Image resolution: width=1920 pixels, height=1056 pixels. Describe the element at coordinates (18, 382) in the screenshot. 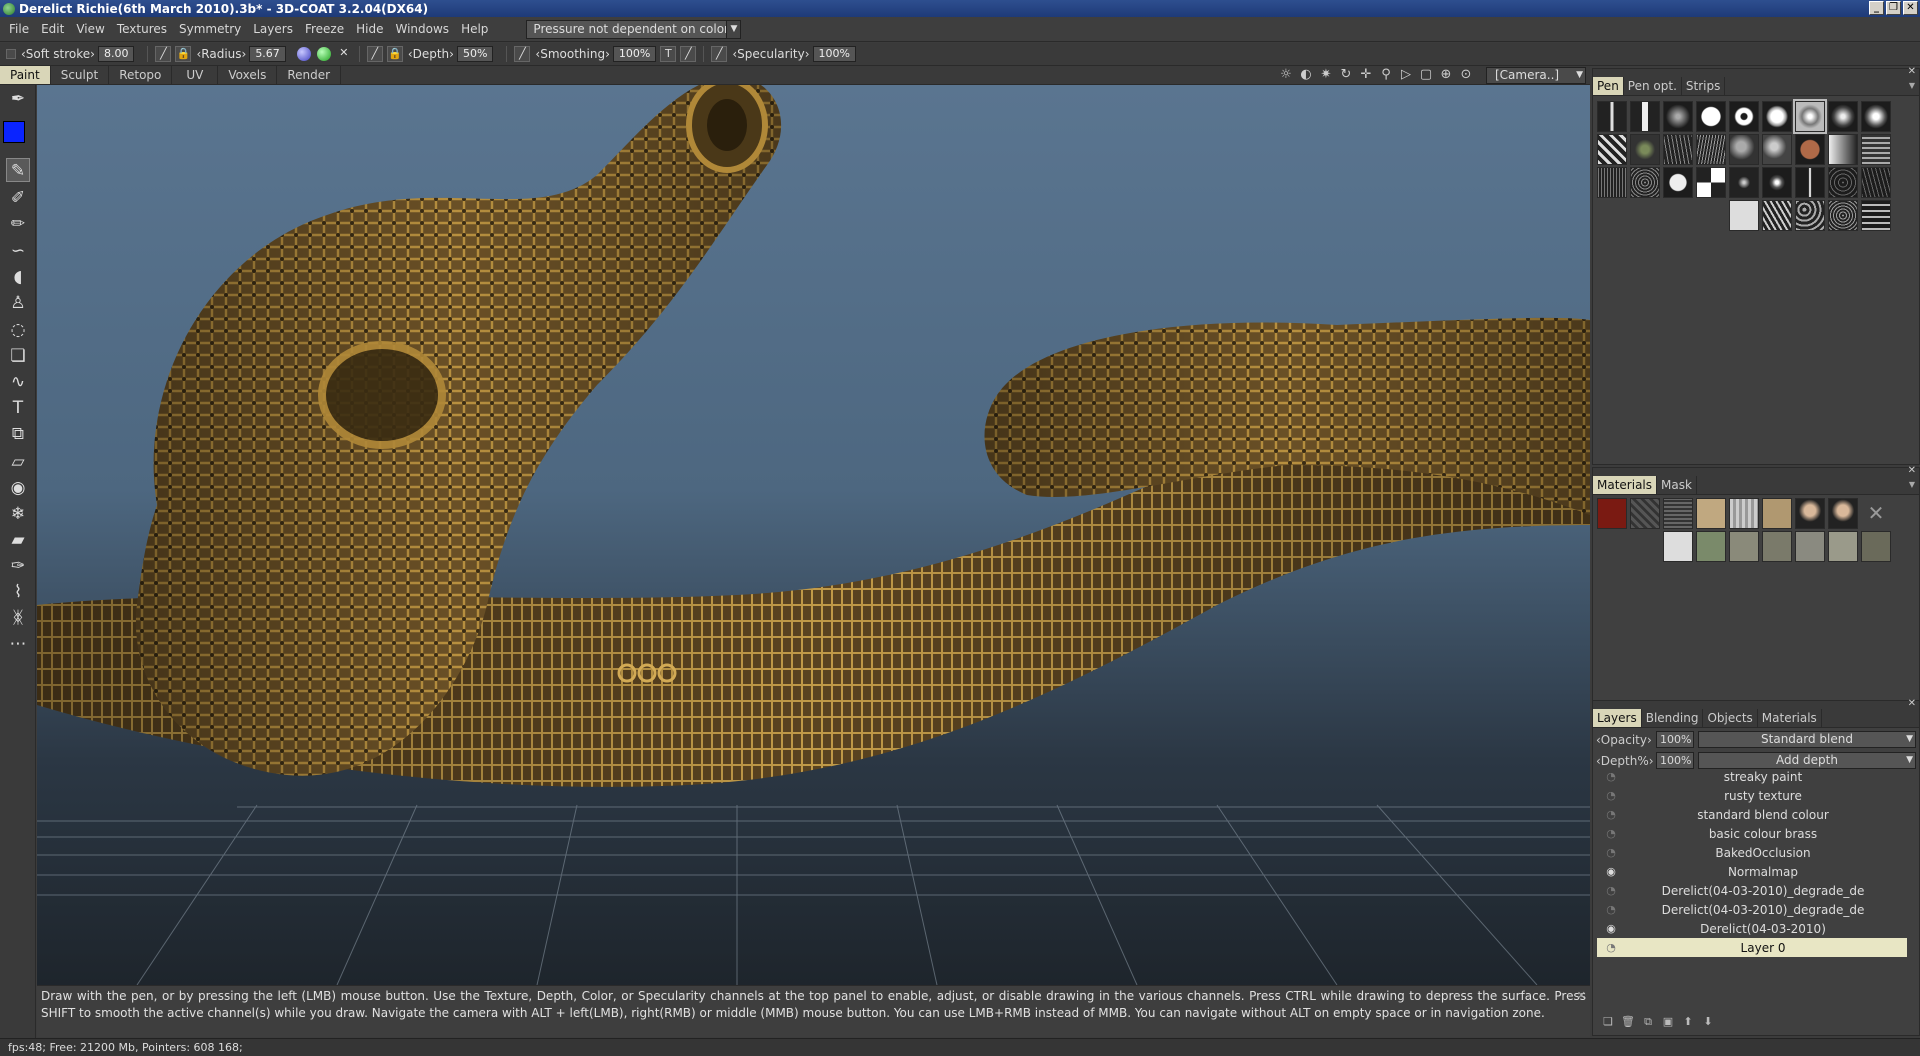

I see `curve-tool-icon: ∿` at that location.